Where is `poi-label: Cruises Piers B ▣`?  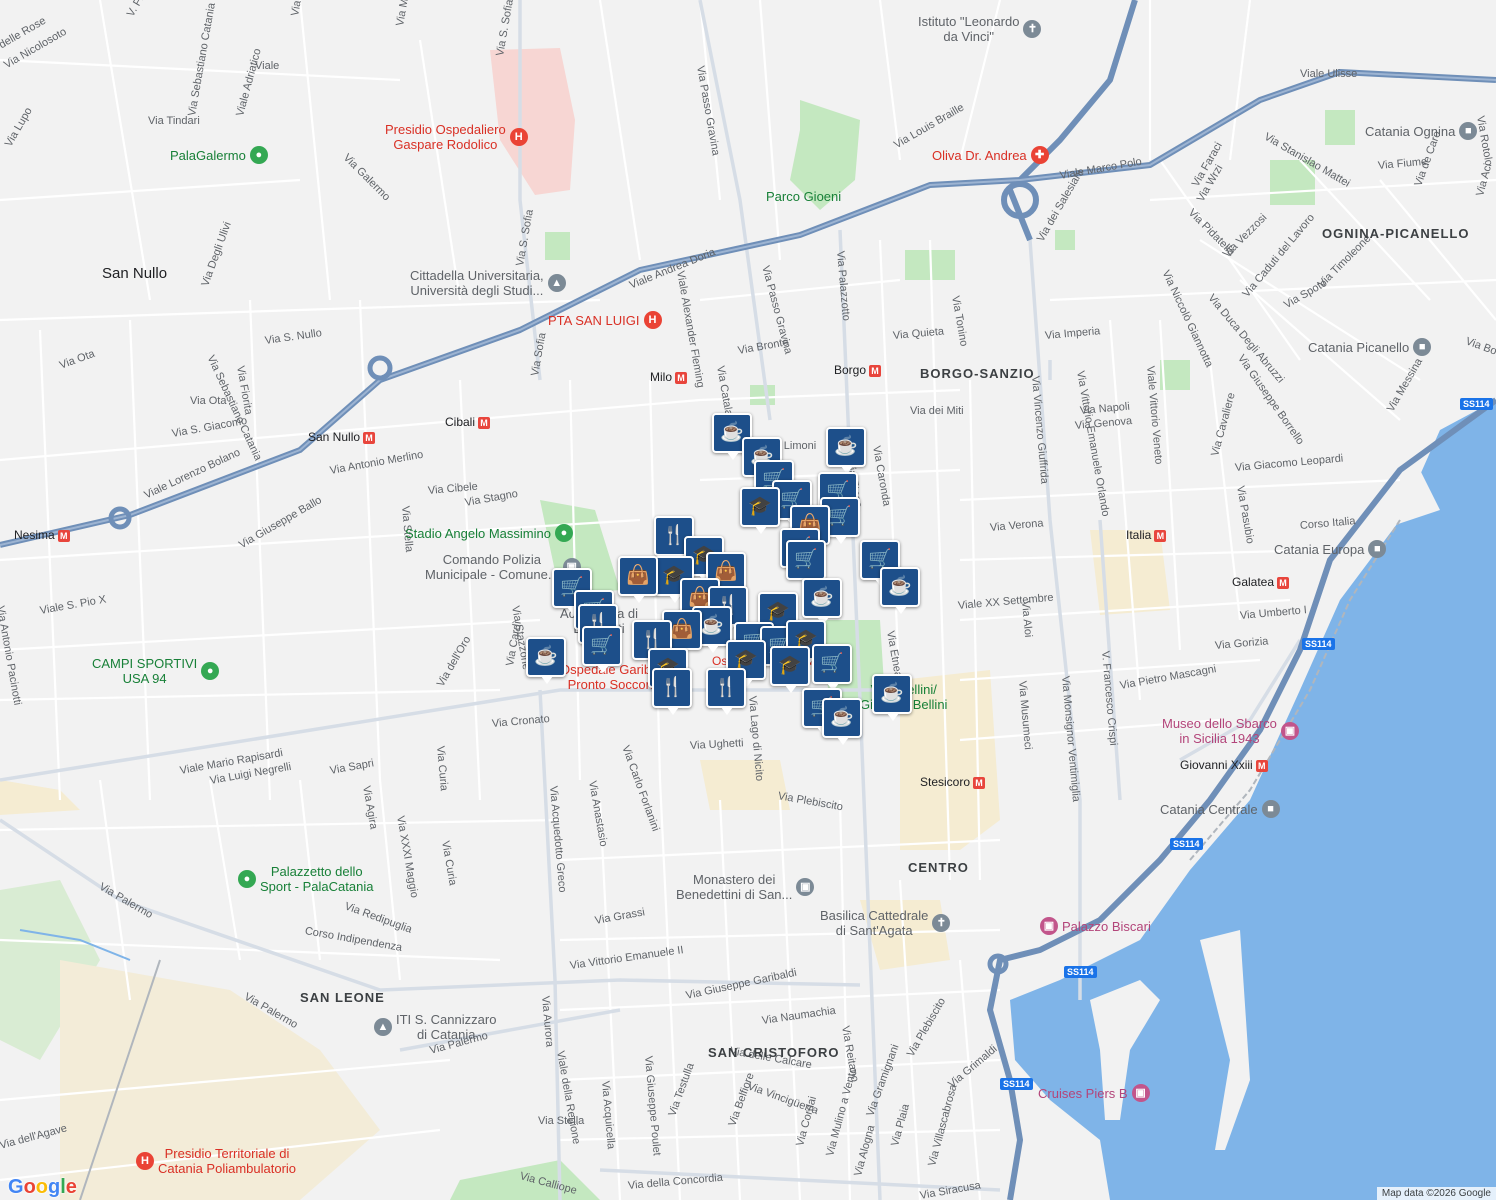
poi-label: Cruises Piers B ▣ is located at coordinates (1094, 1093).